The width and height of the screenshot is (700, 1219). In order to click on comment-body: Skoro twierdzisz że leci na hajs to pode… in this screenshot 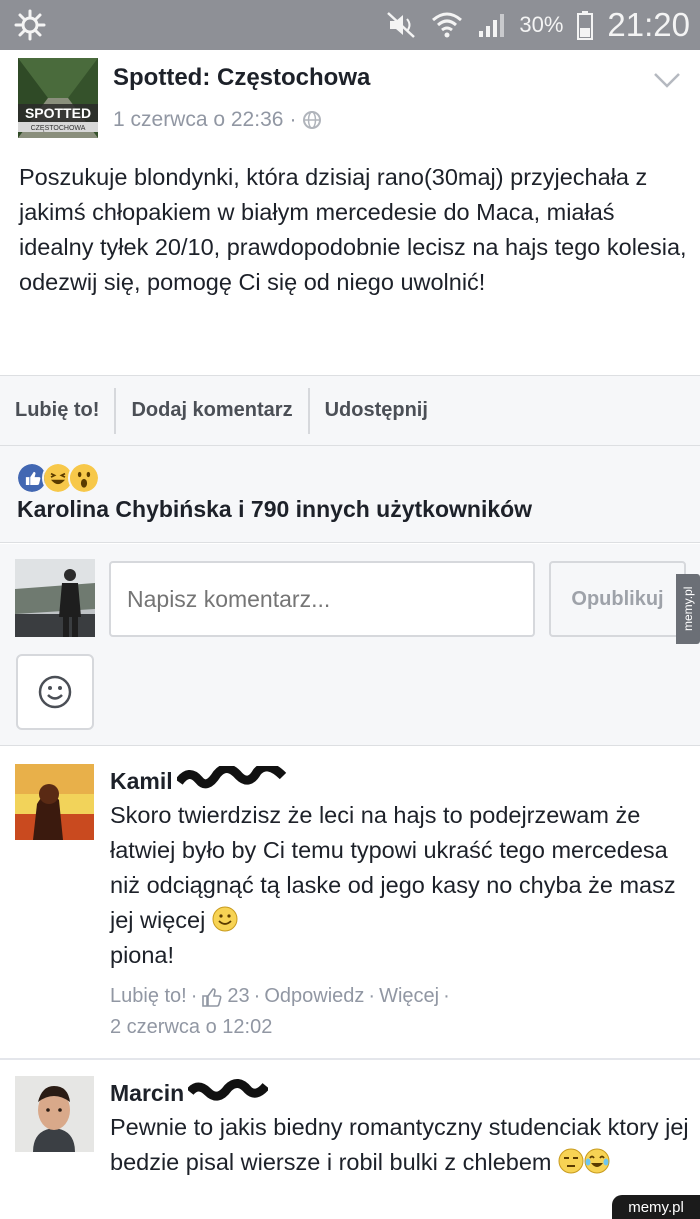, I will do `click(393, 867)`.